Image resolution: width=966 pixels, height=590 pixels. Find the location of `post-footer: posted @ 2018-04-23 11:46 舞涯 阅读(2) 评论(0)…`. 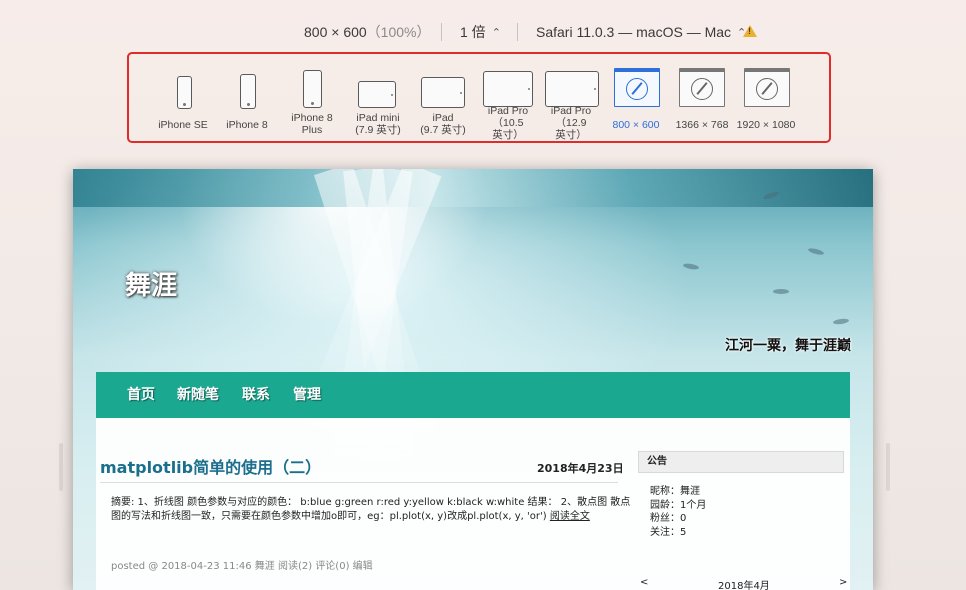

post-footer: posted @ 2018-04-23 11:46 舞涯 阅读(2) 评论(0)… is located at coordinates (242, 566).